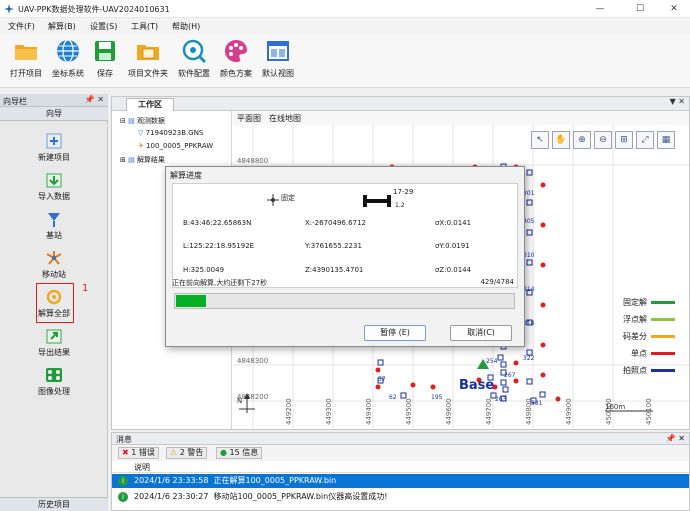 The width and height of the screenshot is (690, 511). I want to click on nav-image-processing: 图像处理, so click(54, 381).